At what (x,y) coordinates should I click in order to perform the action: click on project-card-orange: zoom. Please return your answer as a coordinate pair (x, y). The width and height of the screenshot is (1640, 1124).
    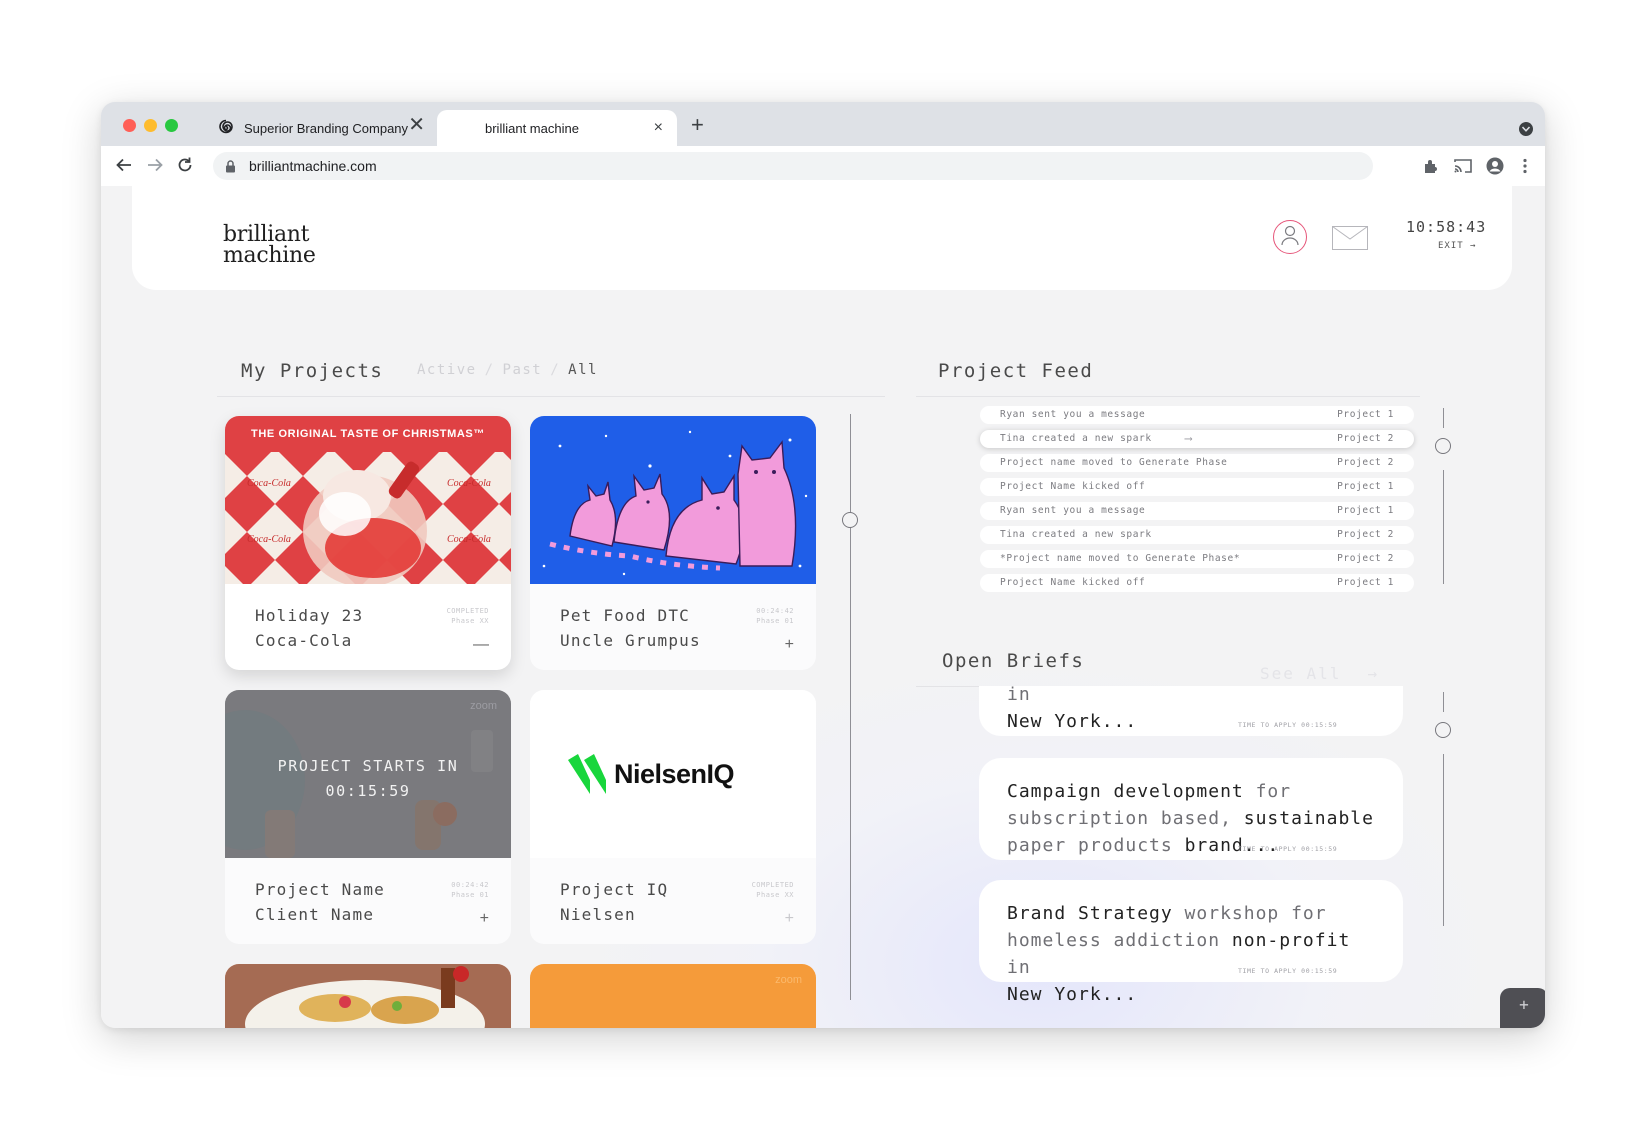
    Looking at the image, I should click on (673, 996).